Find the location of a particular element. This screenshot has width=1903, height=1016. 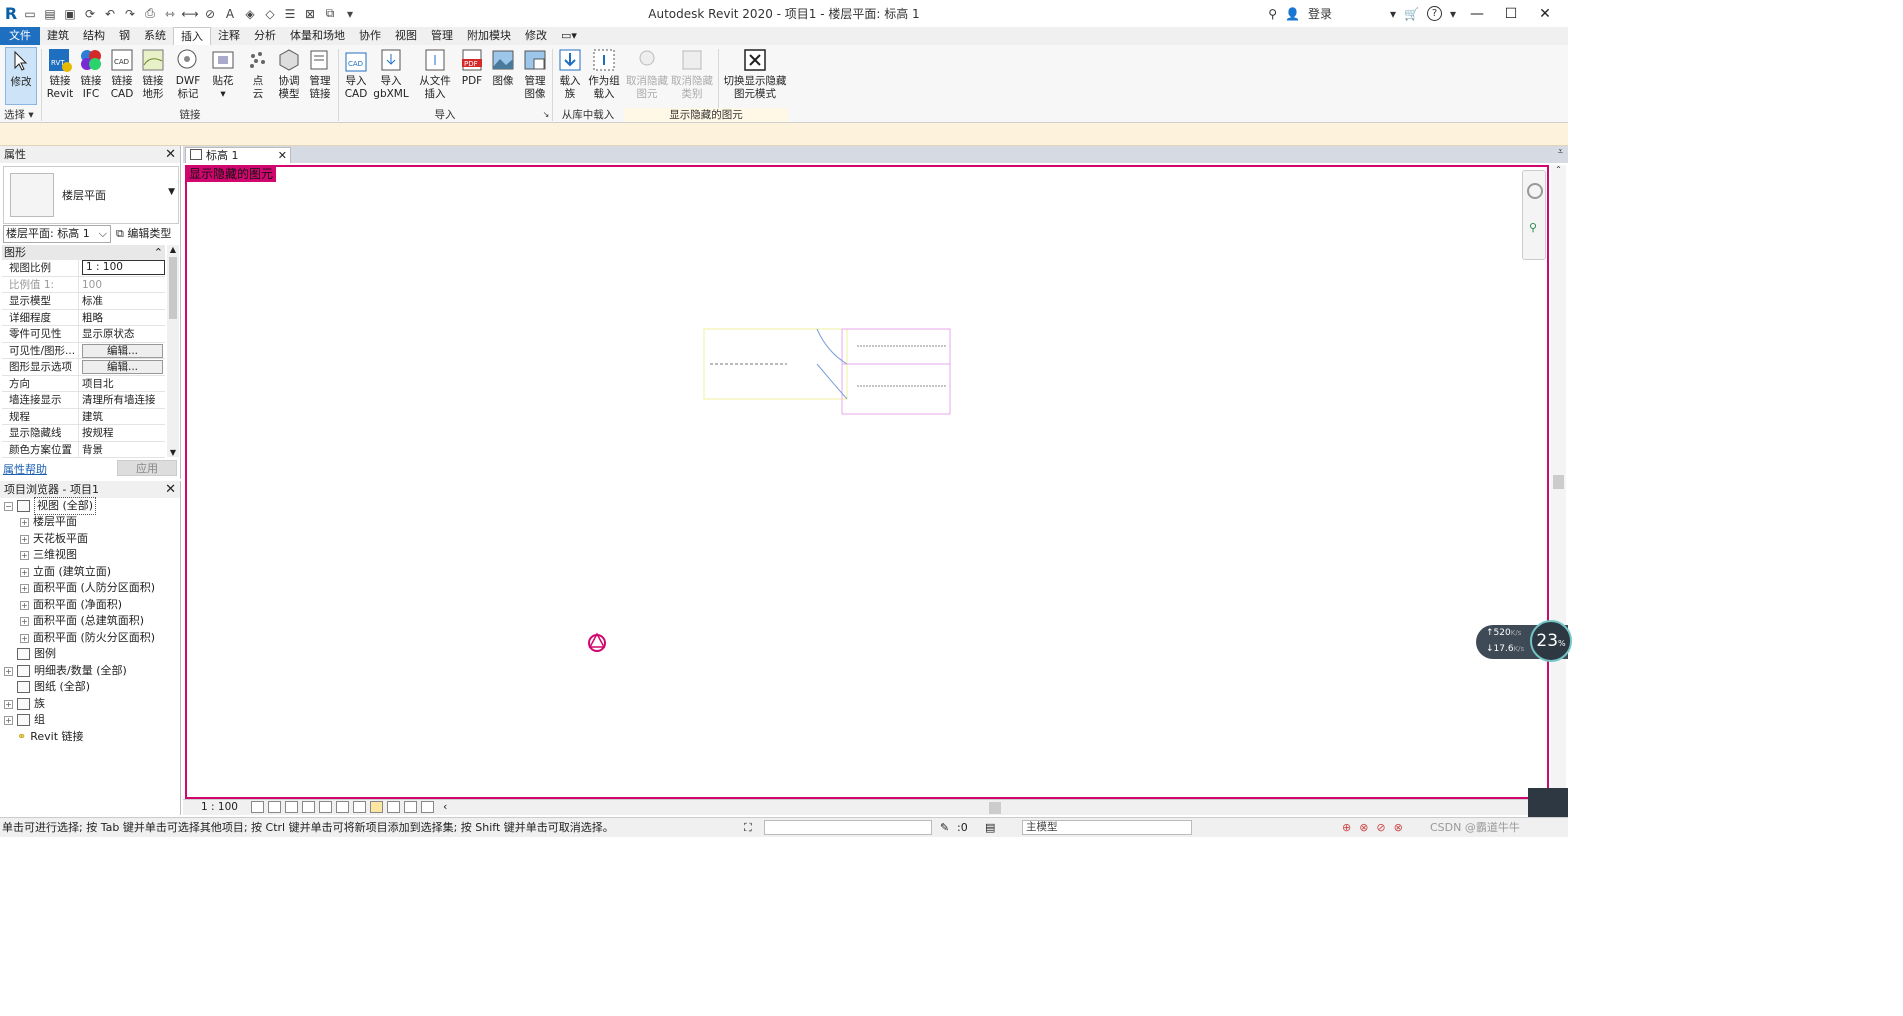

redo-icon: ↷ is located at coordinates (130, 14).